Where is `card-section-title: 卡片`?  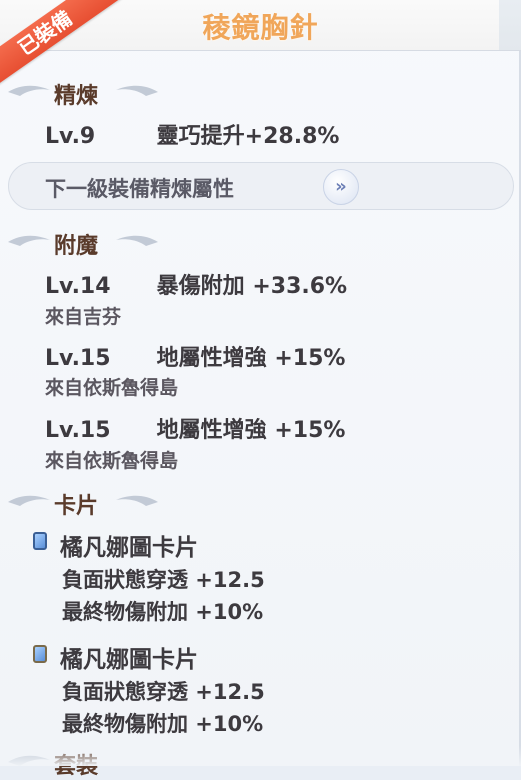
card-section-title: 卡片 is located at coordinates (260, 501).